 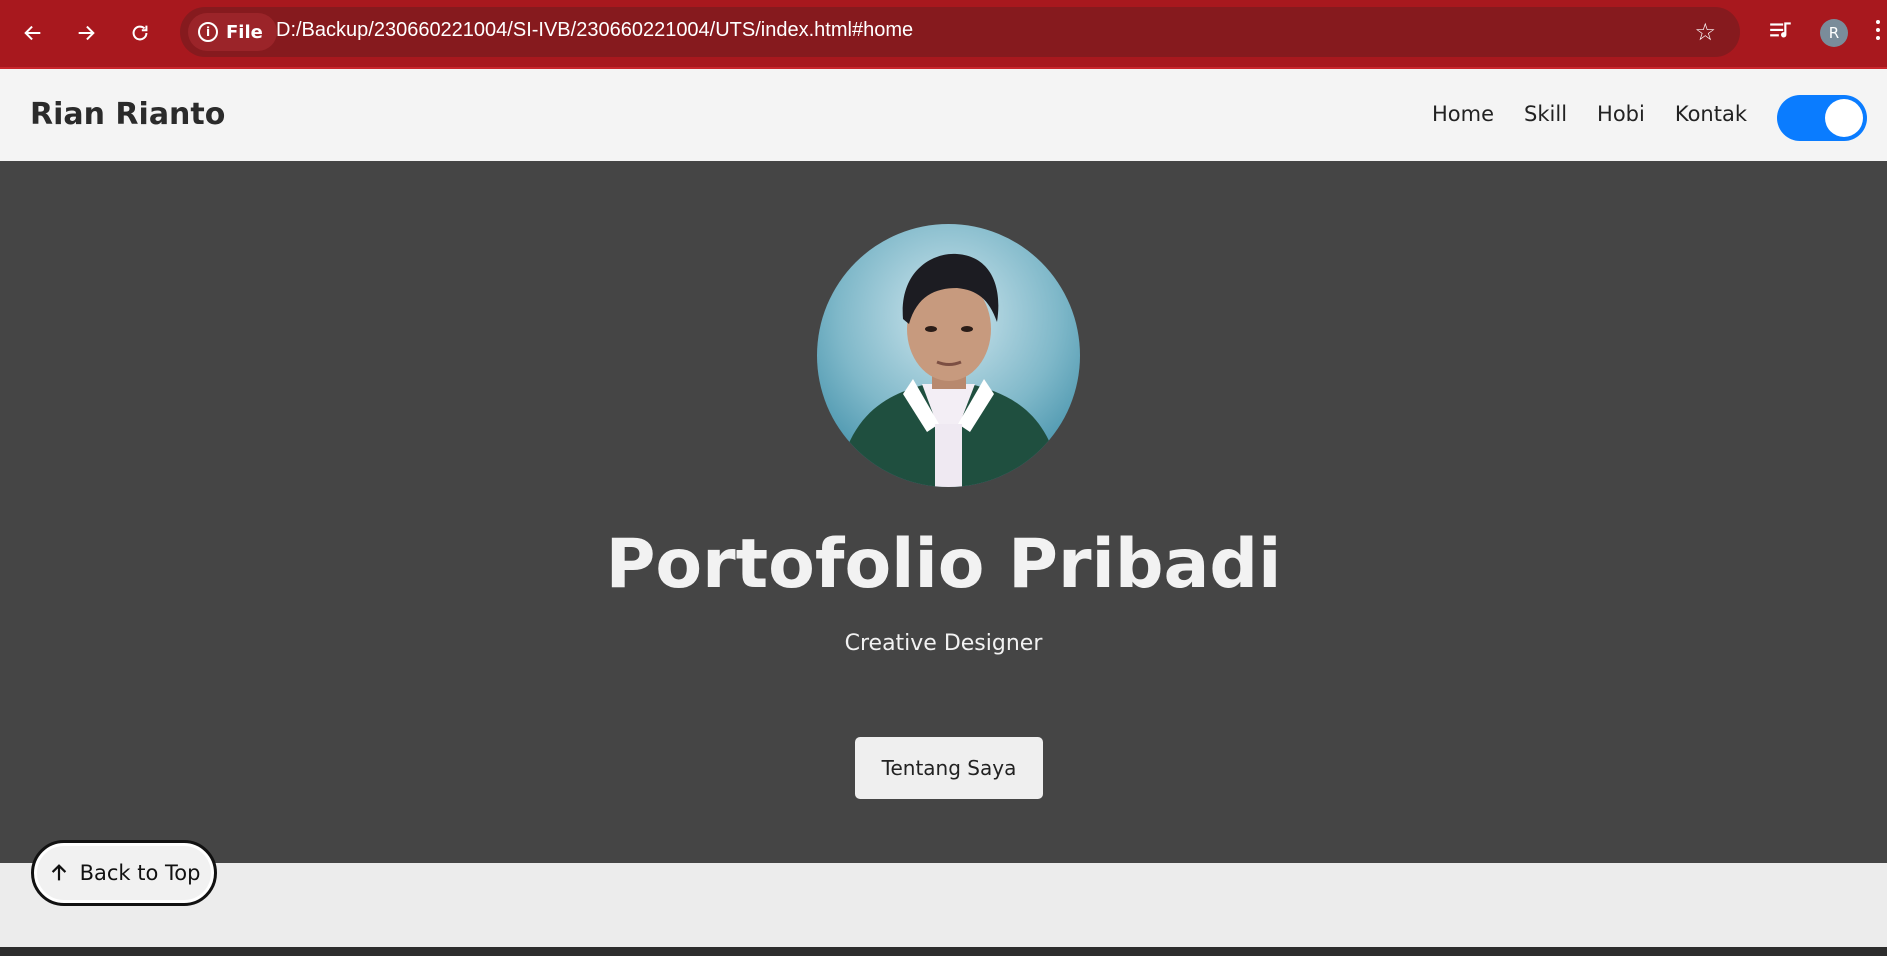 What do you see at coordinates (1822, 118) in the screenshot?
I see `theme-toggle` at bounding box center [1822, 118].